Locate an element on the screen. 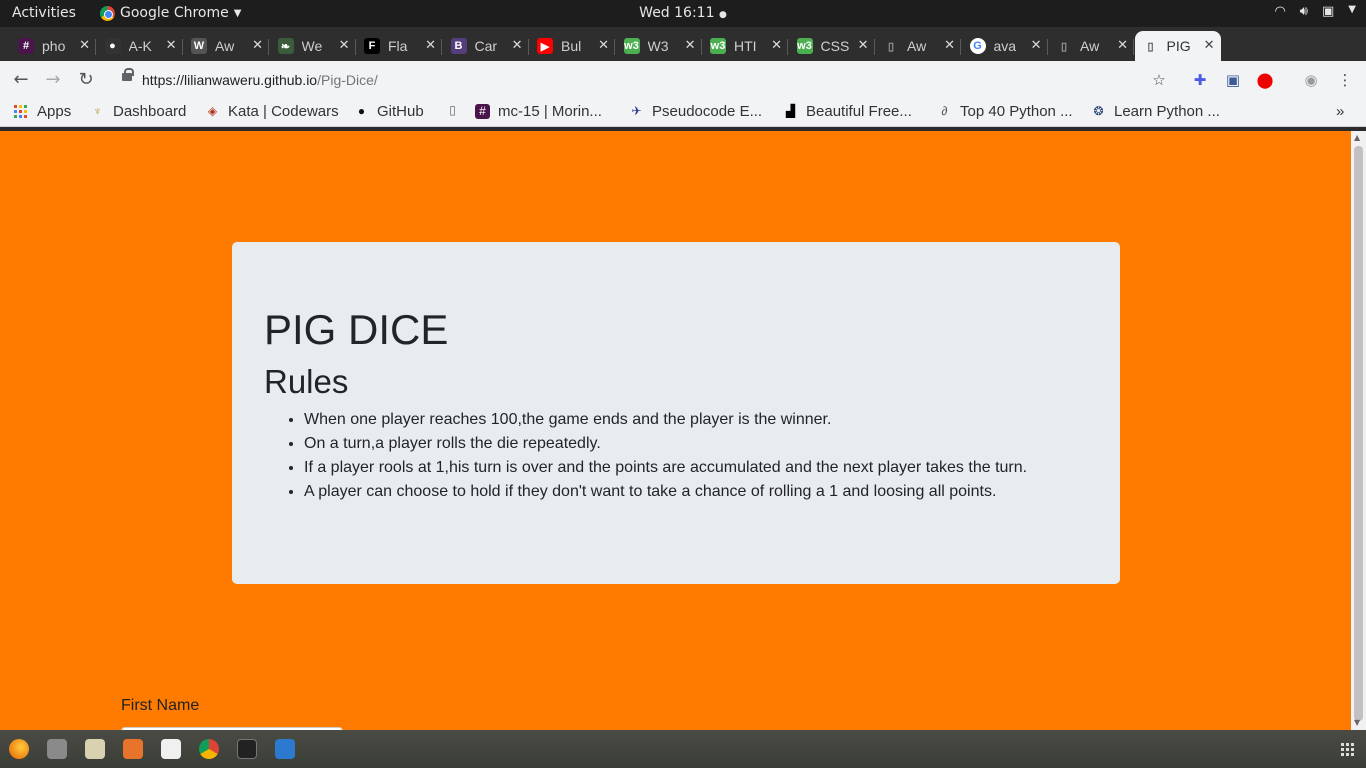 This screenshot has height=768, width=1366. activities-button: Activities is located at coordinates (44, 13).